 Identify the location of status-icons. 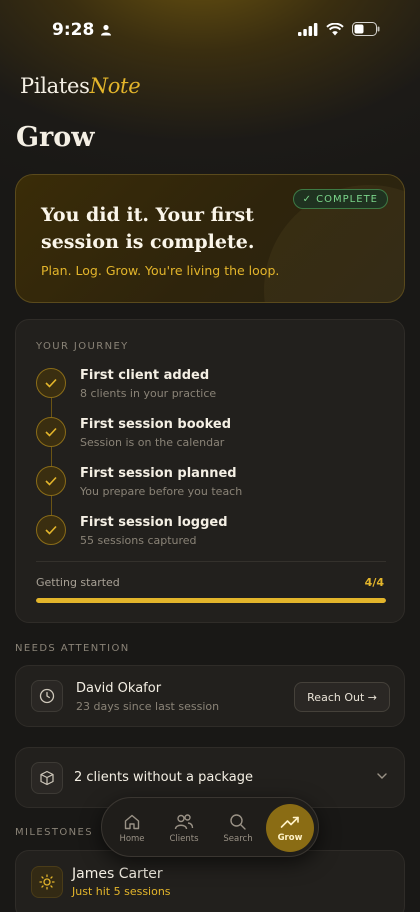
(339, 29).